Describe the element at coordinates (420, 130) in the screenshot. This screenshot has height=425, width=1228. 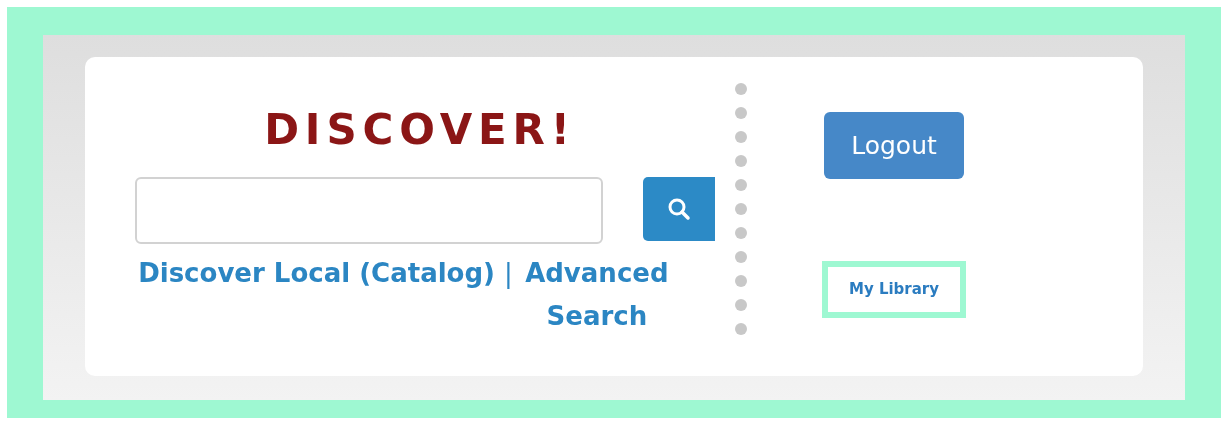
I see `heading: DISCOVER!` at that location.